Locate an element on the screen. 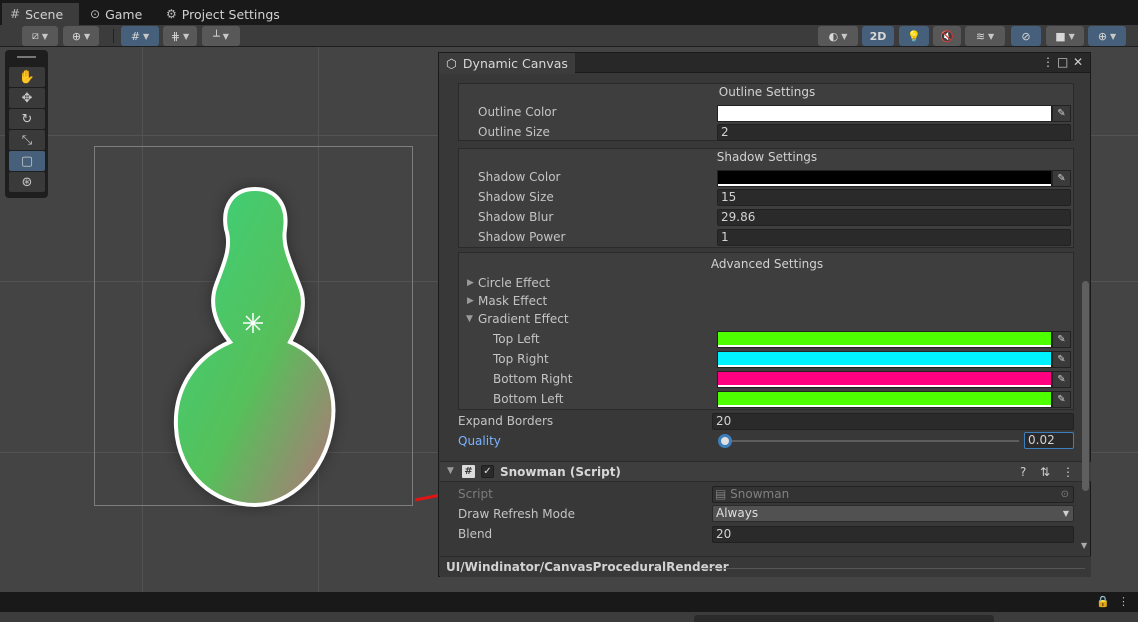  layers-icon: ≋ is located at coordinates (980, 36).